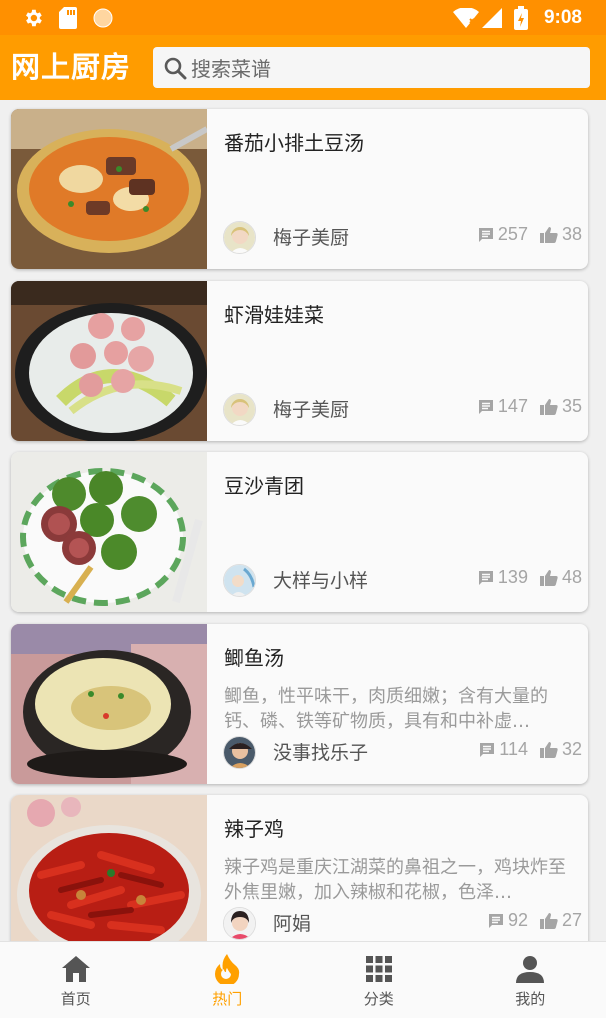 The image size is (606, 1018). What do you see at coordinates (299, 361) in the screenshot?
I see `recipe-card: 虾滑娃娃菜 梅子美厨 147 35` at bounding box center [299, 361].